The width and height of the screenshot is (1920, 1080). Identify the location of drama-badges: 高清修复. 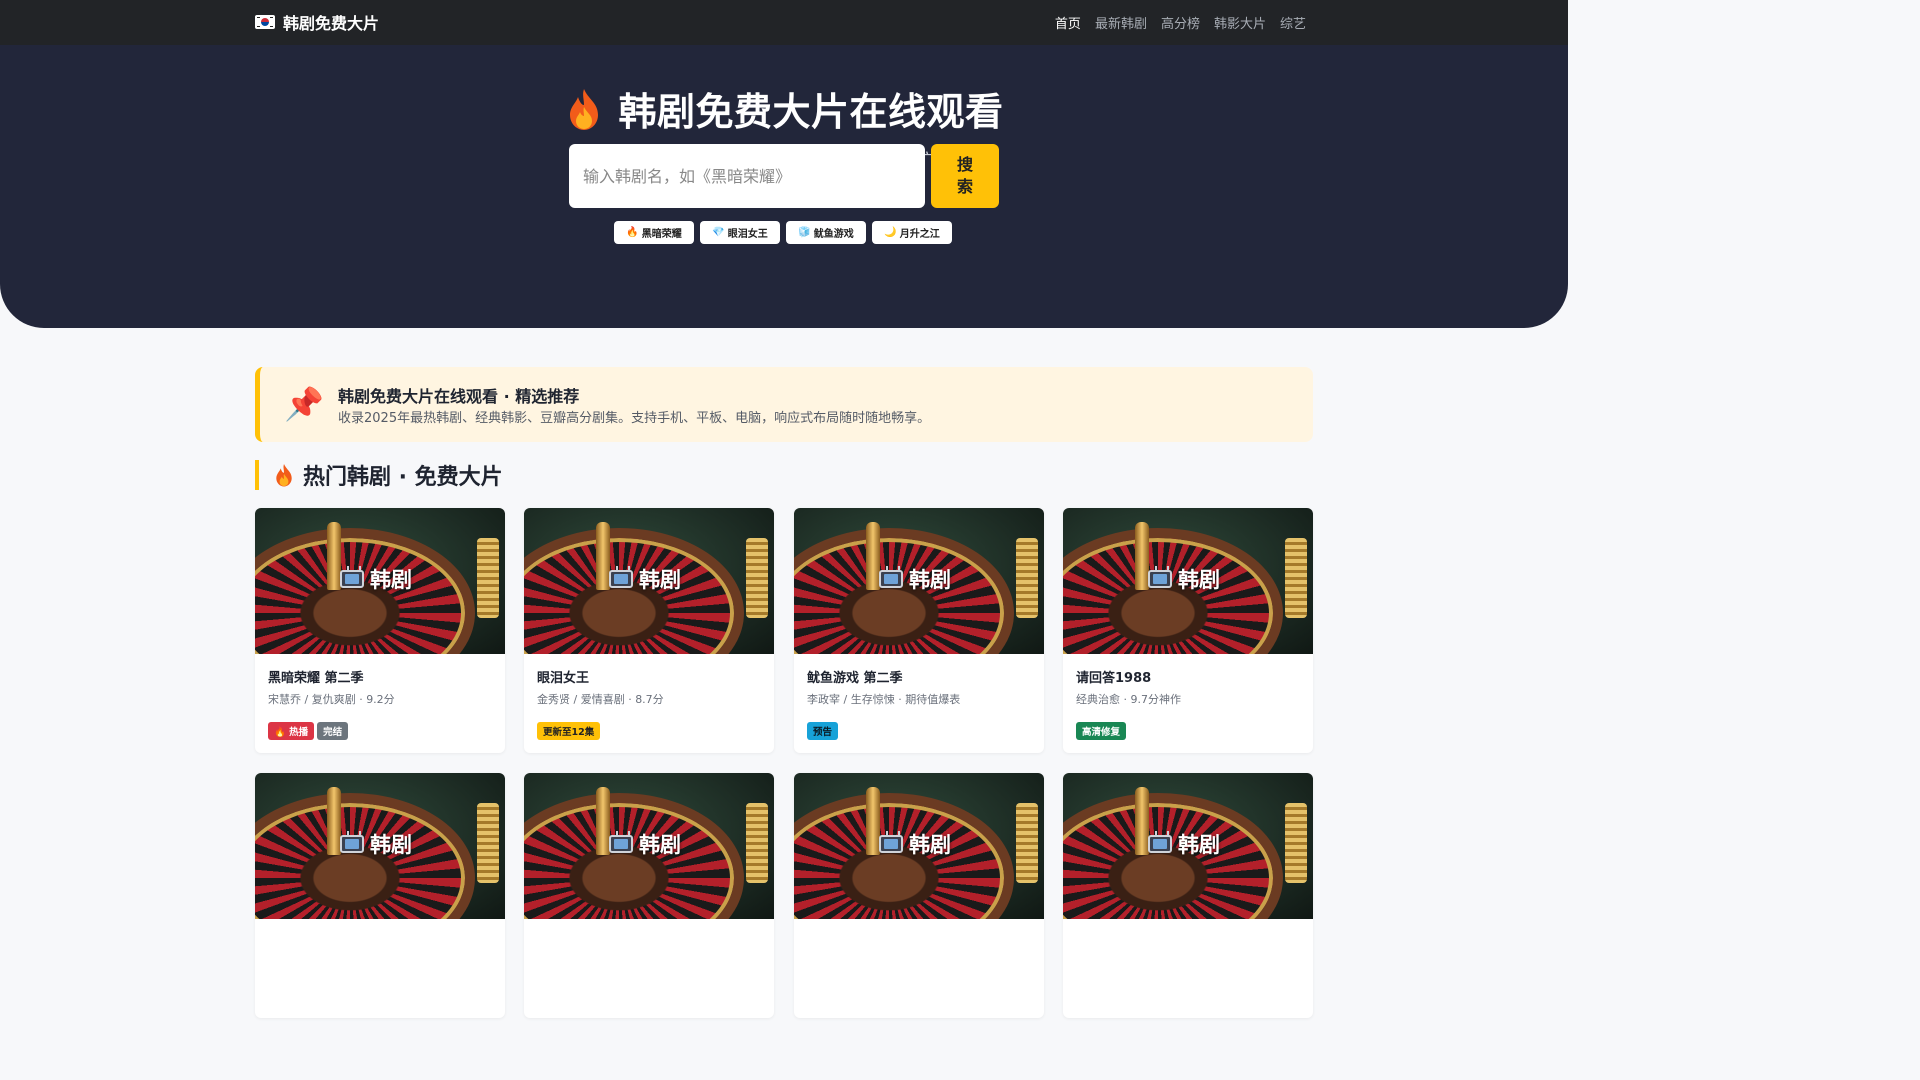
(1101, 731).